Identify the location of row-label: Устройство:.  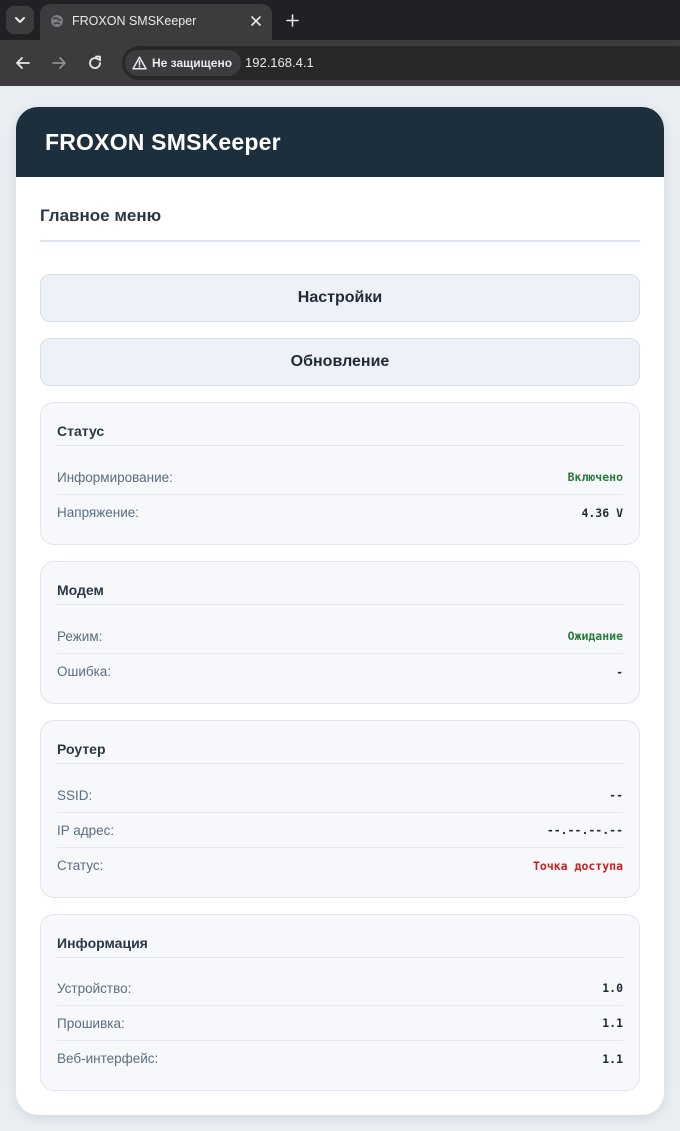
(94, 988).